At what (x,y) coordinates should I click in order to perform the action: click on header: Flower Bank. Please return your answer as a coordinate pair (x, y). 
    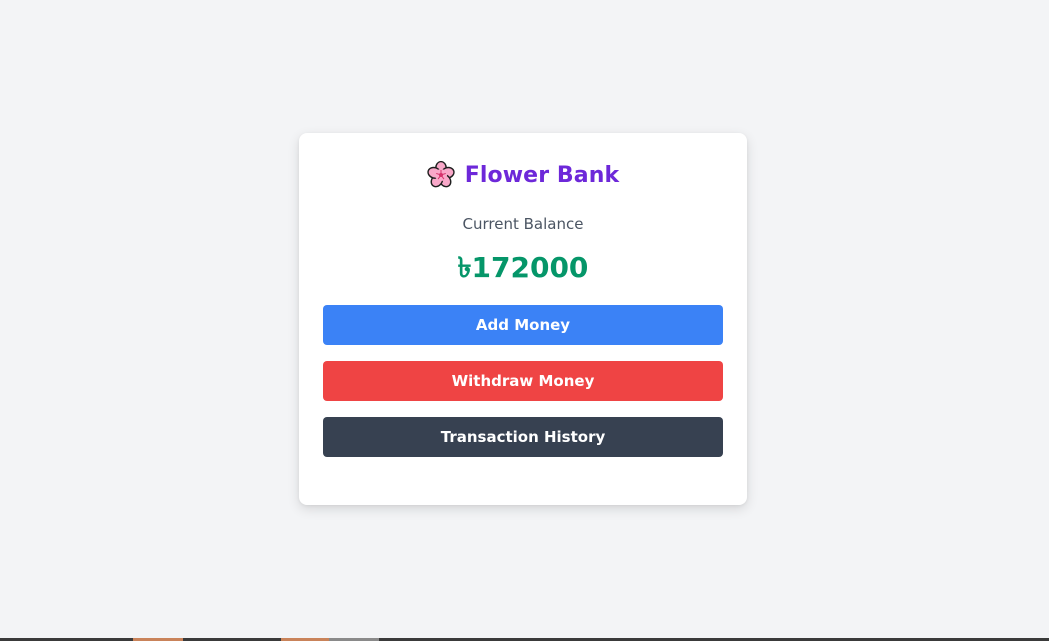
    Looking at the image, I should click on (523, 175).